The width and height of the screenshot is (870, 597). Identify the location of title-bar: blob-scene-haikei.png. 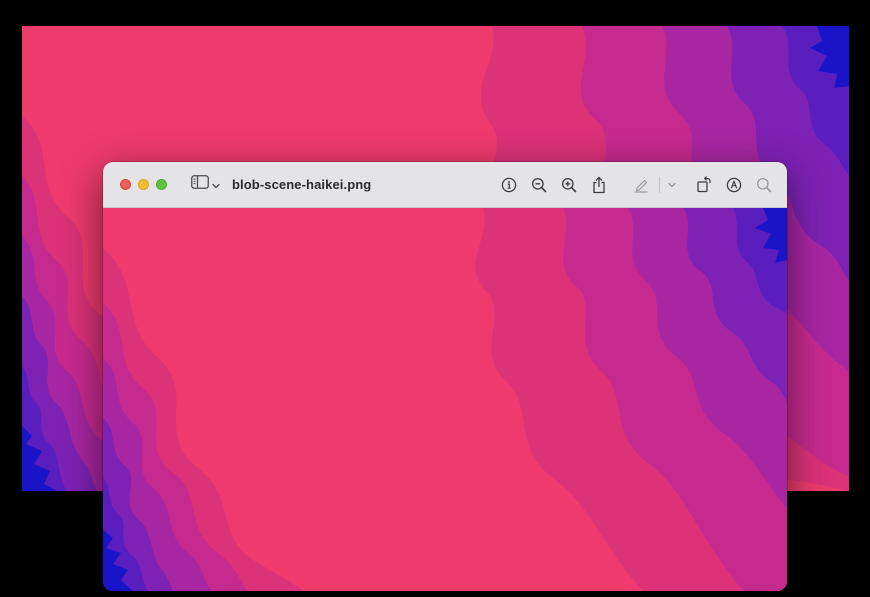
(445, 185).